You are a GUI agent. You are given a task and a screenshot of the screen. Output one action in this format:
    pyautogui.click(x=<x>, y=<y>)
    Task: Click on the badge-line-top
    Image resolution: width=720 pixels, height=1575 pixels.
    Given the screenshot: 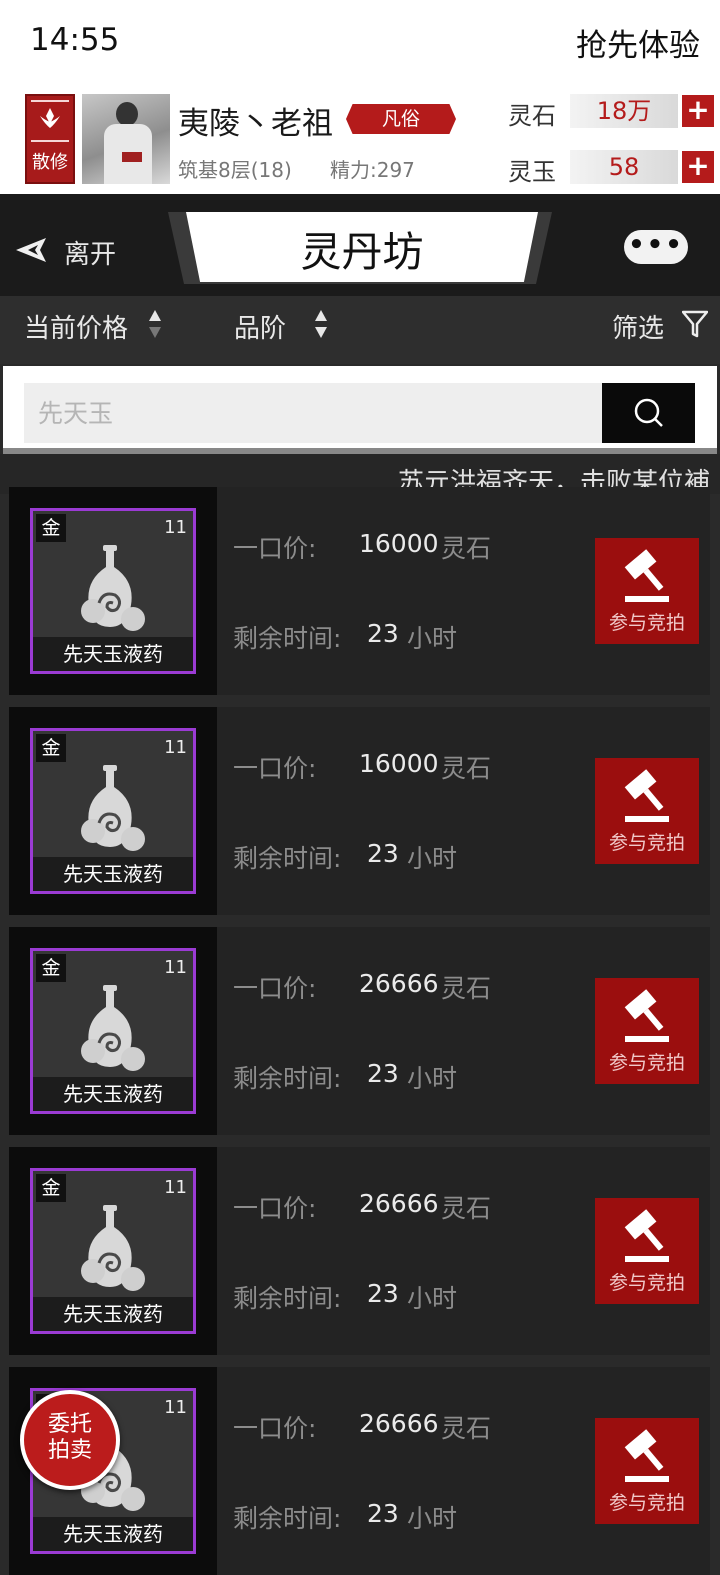 What is the action you would take?
    pyautogui.click(x=50, y=101)
    